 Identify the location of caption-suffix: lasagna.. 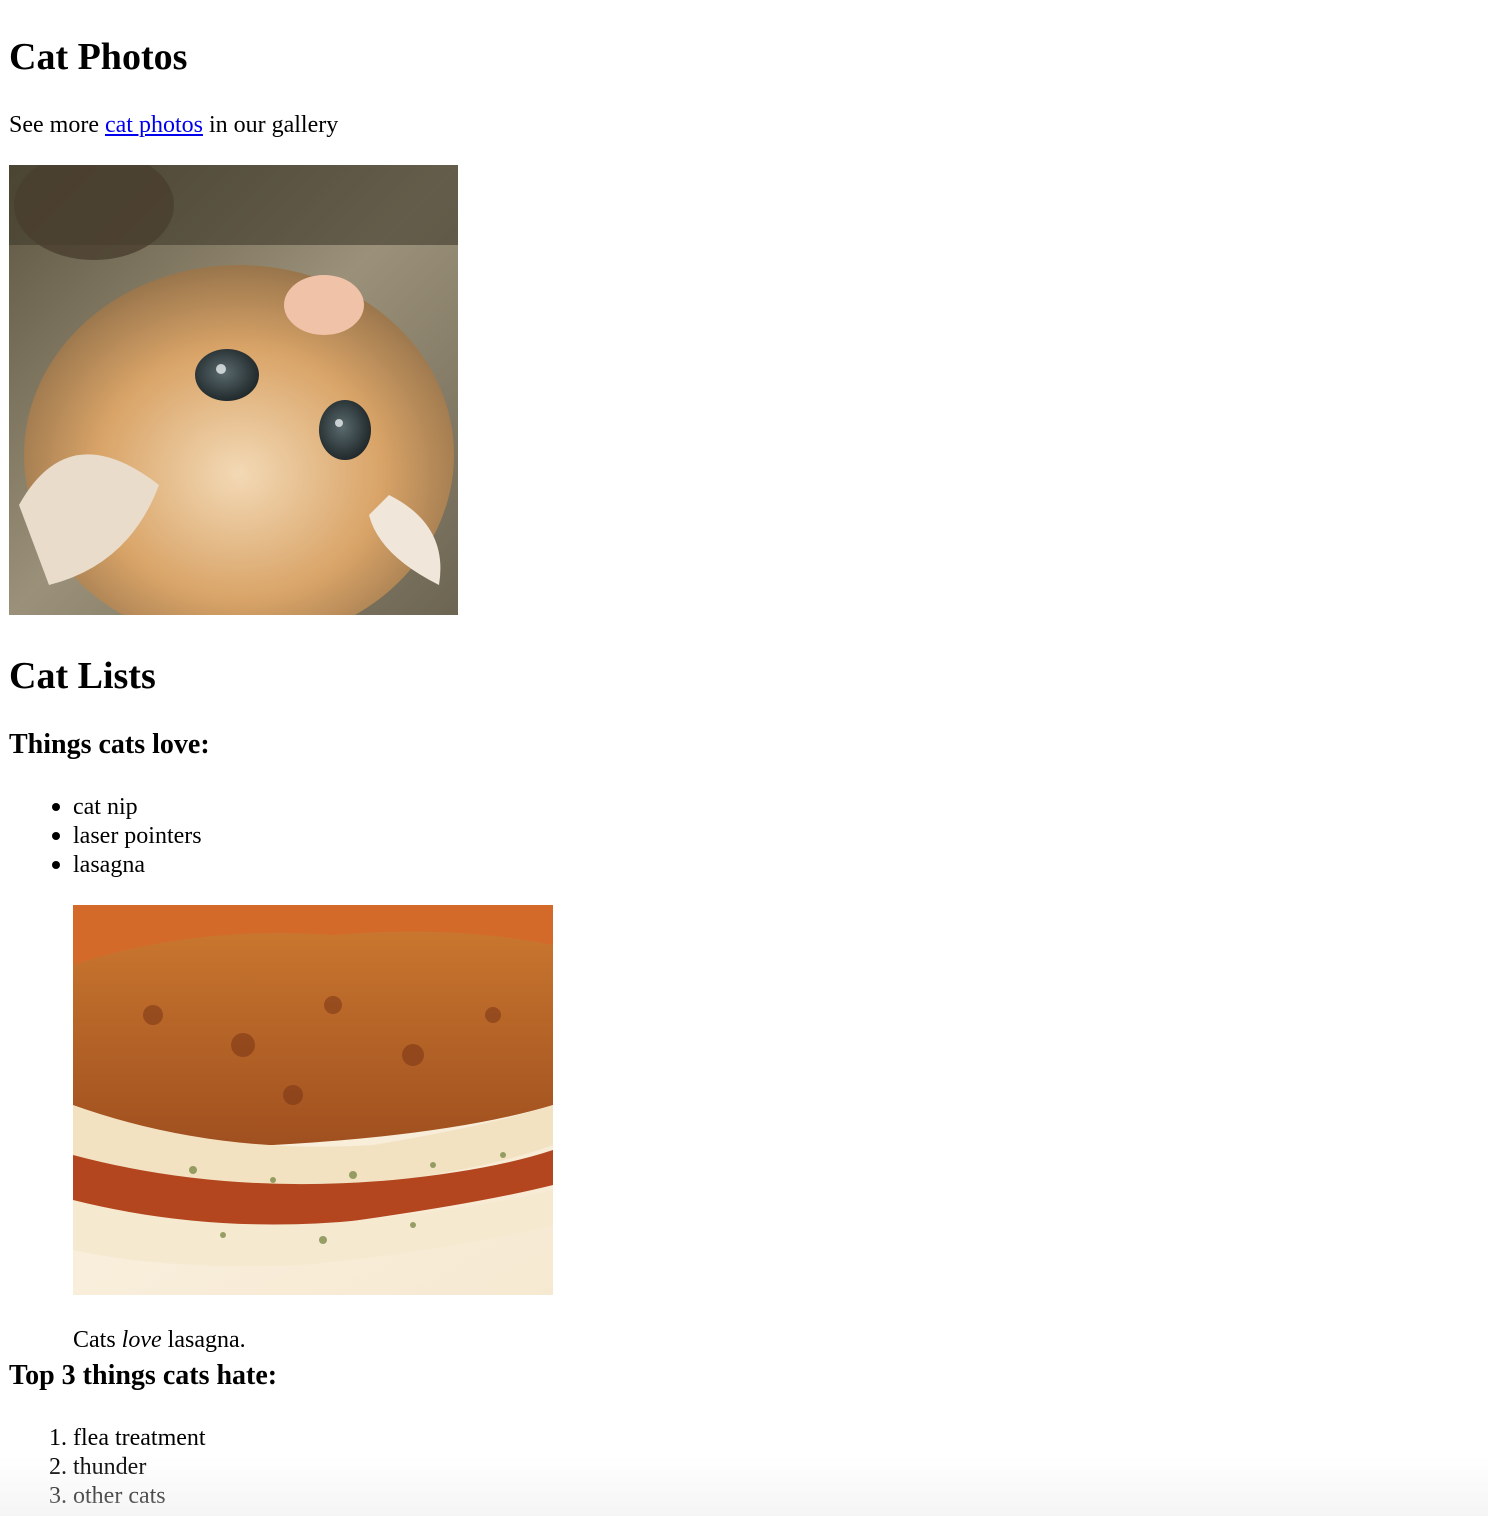
(203, 1340).